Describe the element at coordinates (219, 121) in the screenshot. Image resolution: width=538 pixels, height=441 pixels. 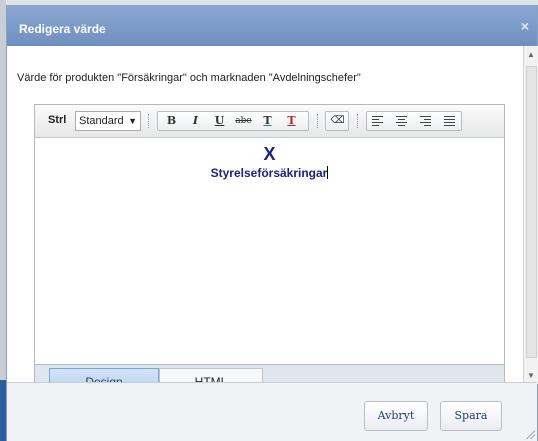
I see `underline-icon: U` at that location.